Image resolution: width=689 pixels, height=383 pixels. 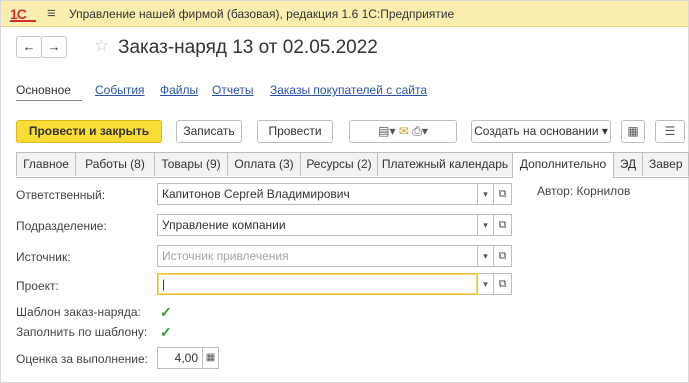 What do you see at coordinates (179, 90) in the screenshot?
I see `section-files: Файлы` at bounding box center [179, 90].